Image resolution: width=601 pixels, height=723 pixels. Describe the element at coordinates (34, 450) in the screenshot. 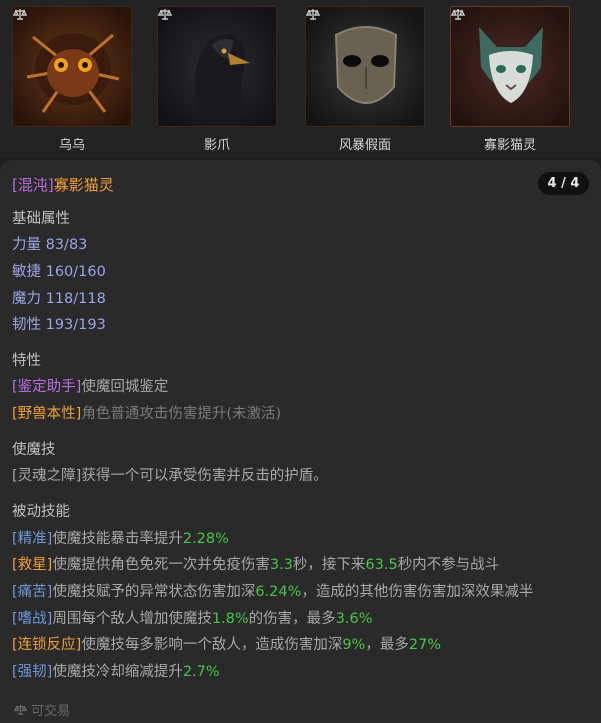

I see `pet-skill-header: 使魔技` at that location.